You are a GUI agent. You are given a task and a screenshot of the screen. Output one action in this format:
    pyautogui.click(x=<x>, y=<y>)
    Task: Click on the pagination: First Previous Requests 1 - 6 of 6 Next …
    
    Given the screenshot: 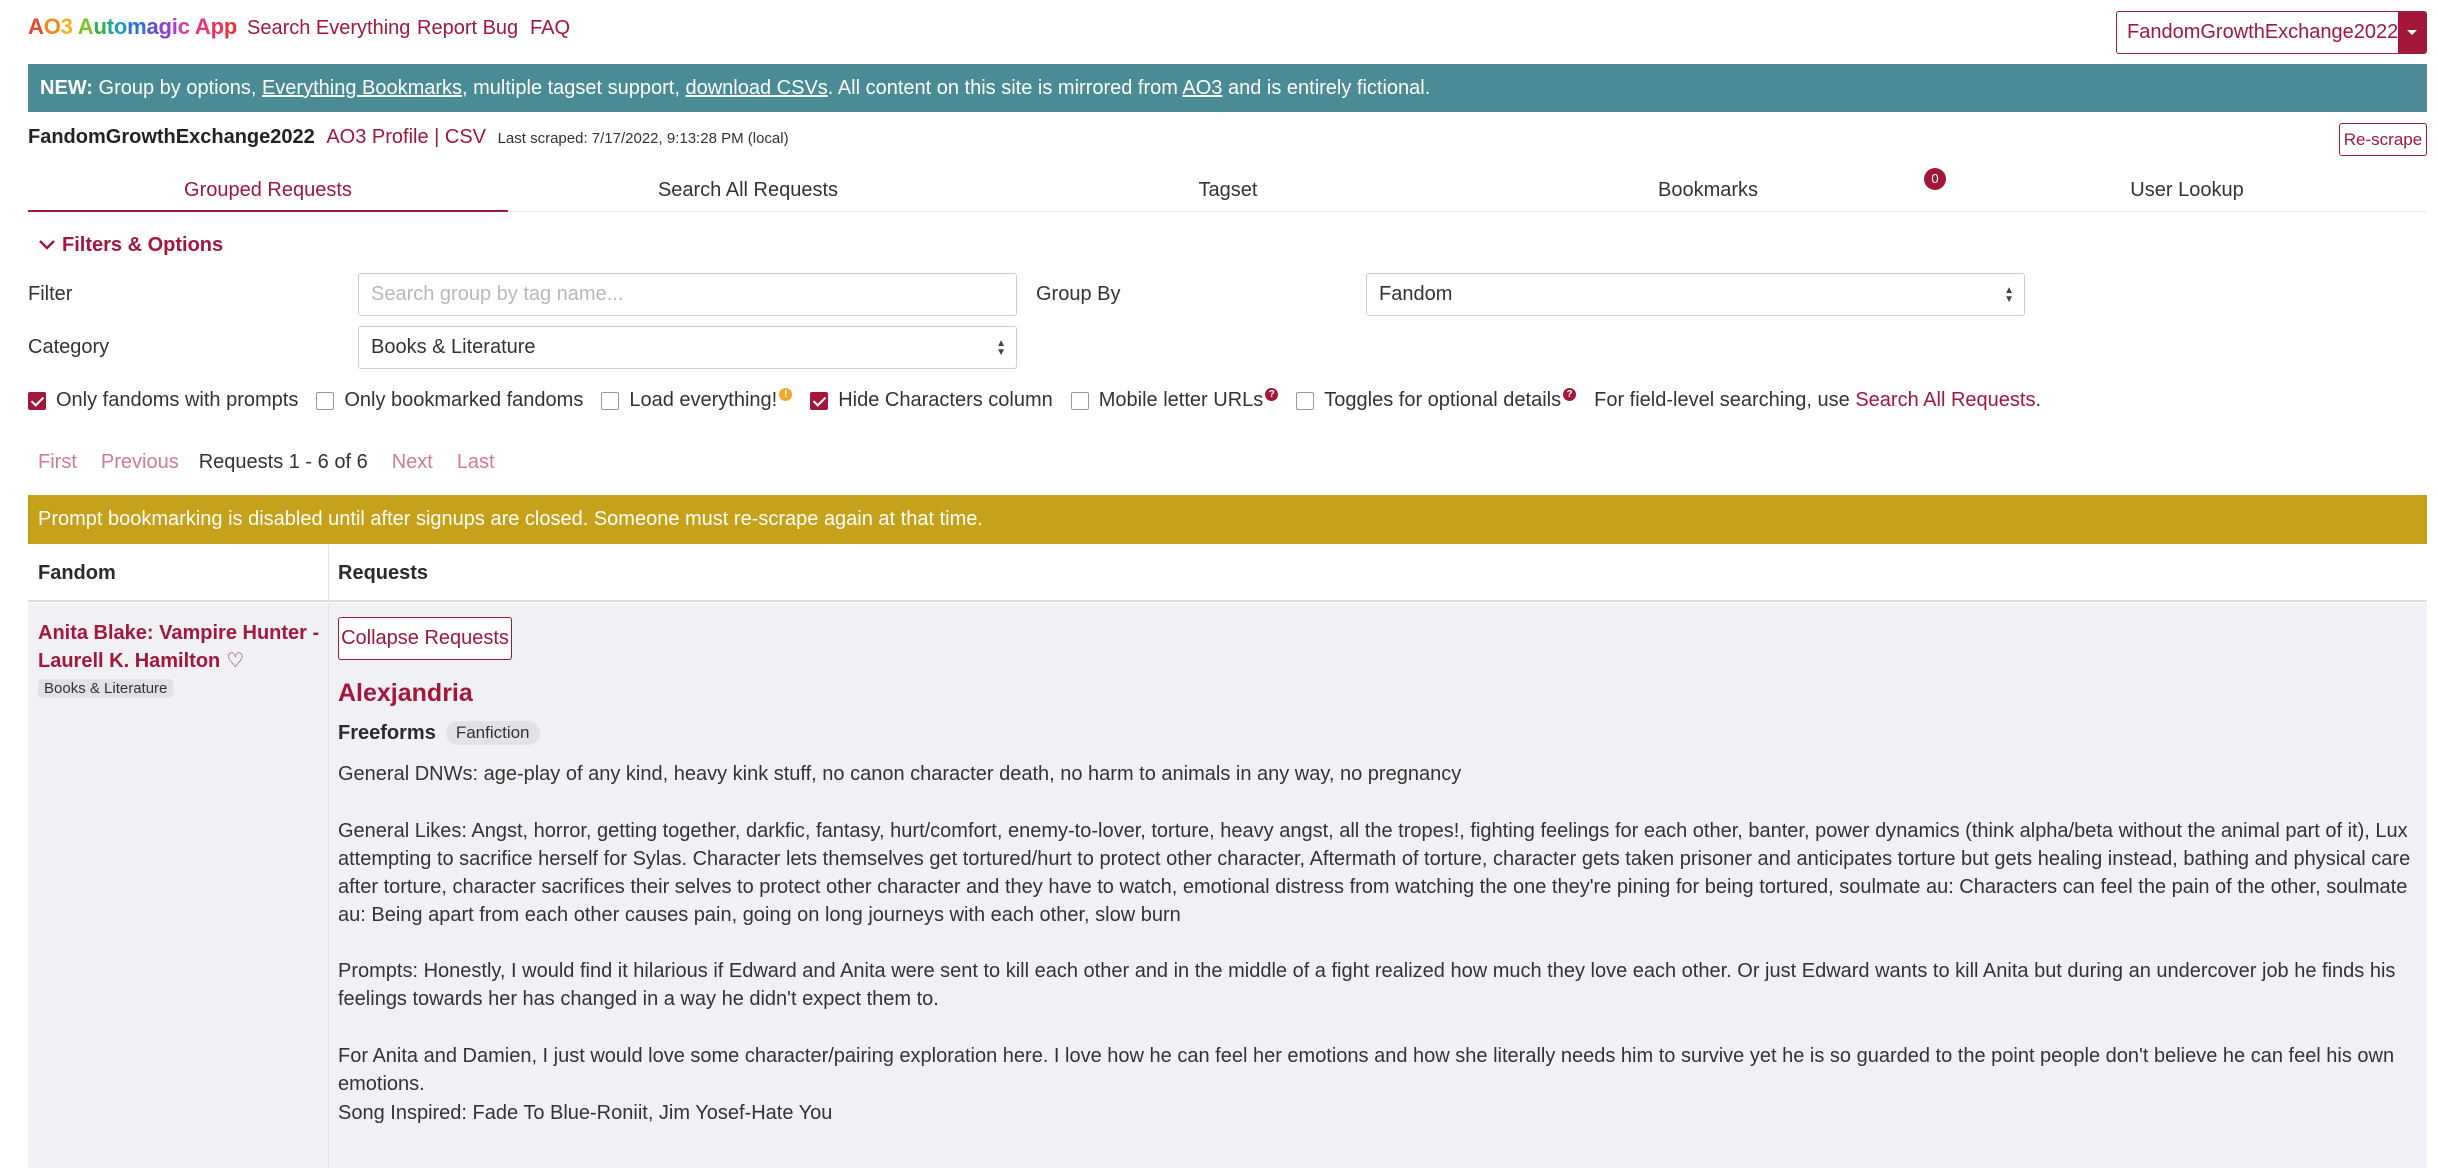 What is the action you would take?
    pyautogui.click(x=266, y=462)
    